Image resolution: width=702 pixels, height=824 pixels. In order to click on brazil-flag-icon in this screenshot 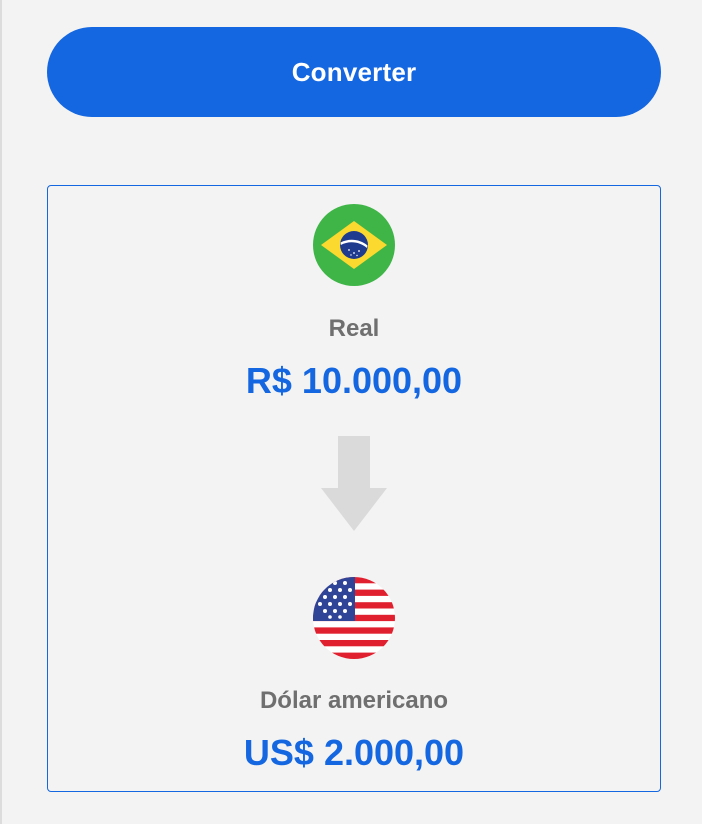, I will do `click(354, 245)`.